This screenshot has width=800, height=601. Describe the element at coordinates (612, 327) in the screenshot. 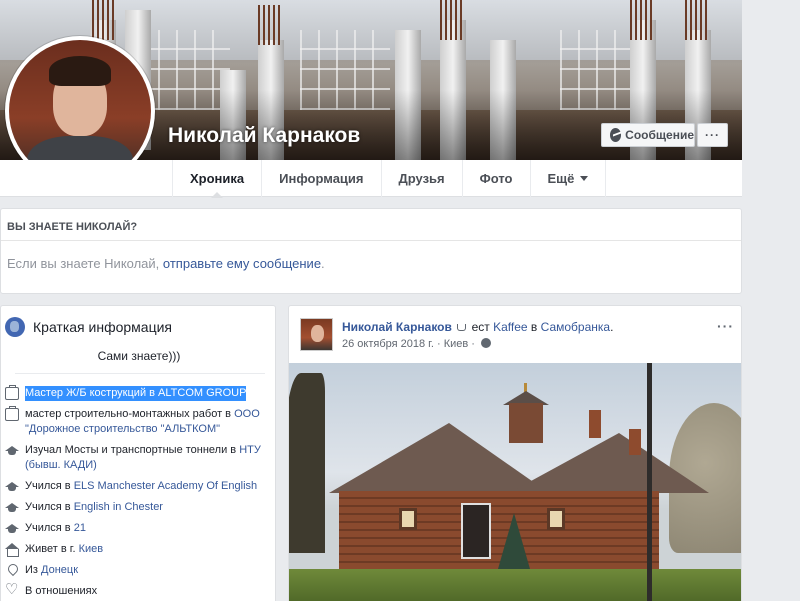

I see `post-period: .` at that location.